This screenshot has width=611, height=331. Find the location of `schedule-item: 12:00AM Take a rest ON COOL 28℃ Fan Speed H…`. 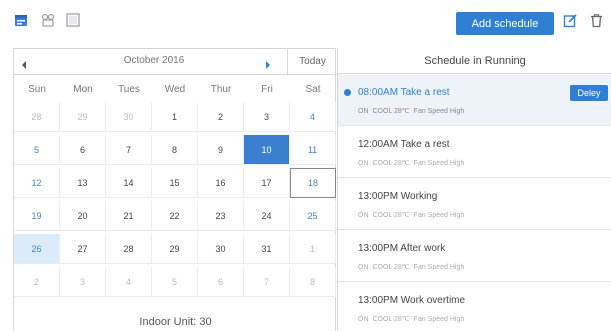

schedule-item: 12:00AM Take a rest ON COOL 28℃ Fan Speed H… is located at coordinates (474, 152).